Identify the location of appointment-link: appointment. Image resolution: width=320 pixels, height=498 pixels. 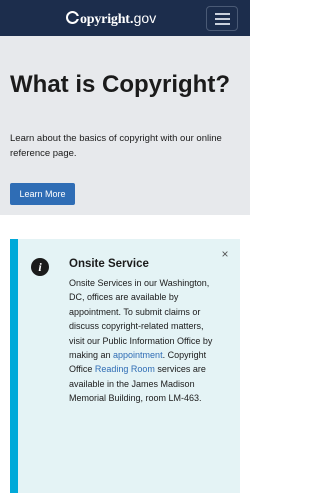
(138, 355).